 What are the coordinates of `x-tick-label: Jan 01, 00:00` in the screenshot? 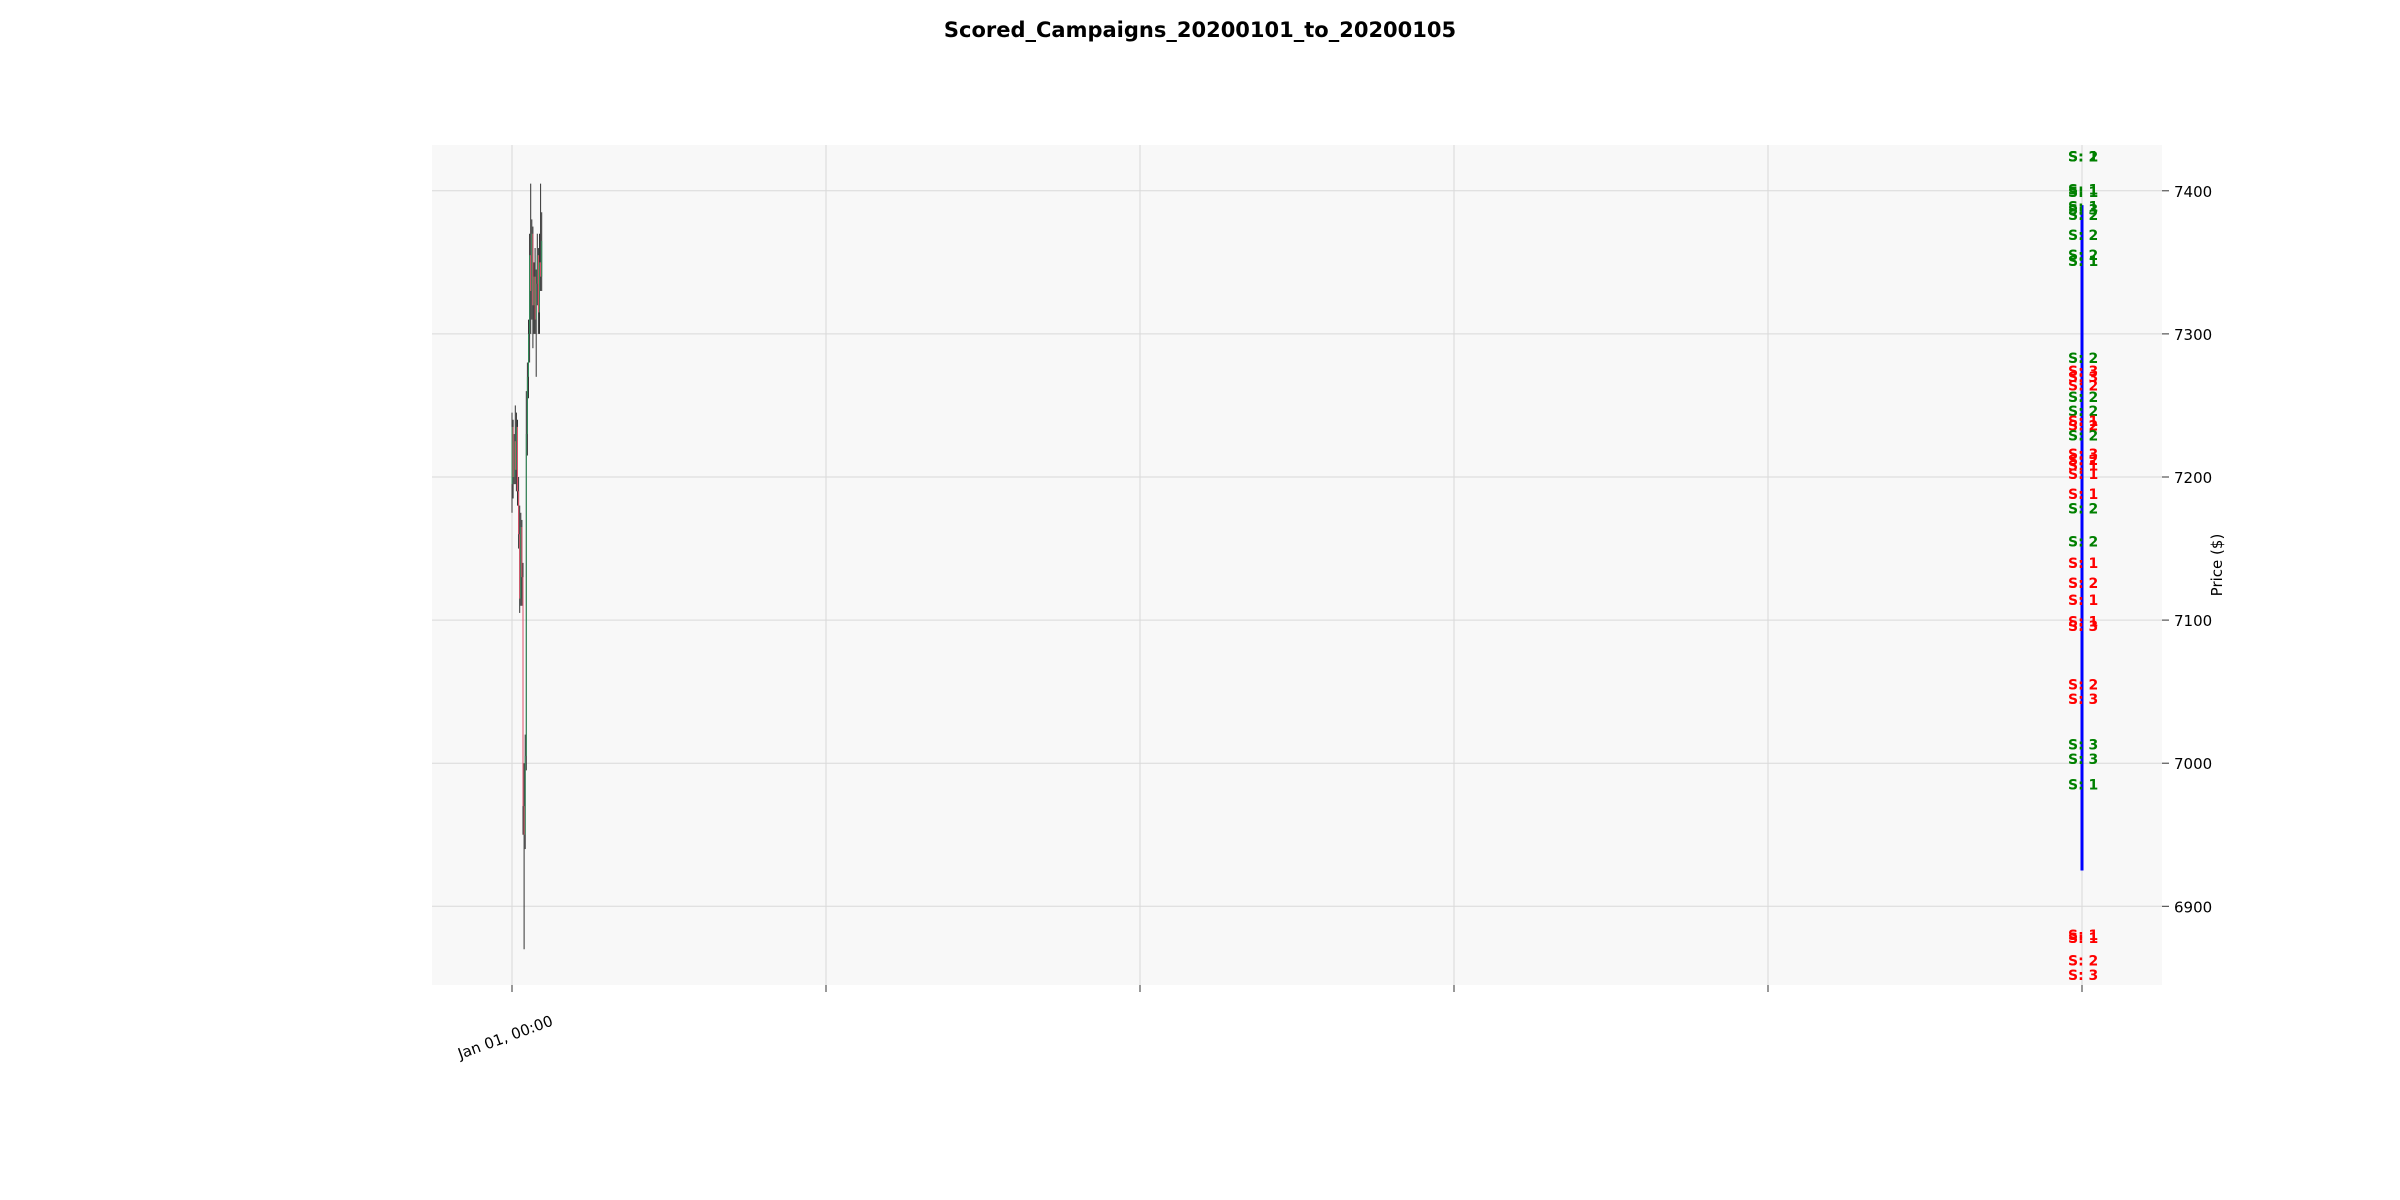 It's located at (505, 1037).